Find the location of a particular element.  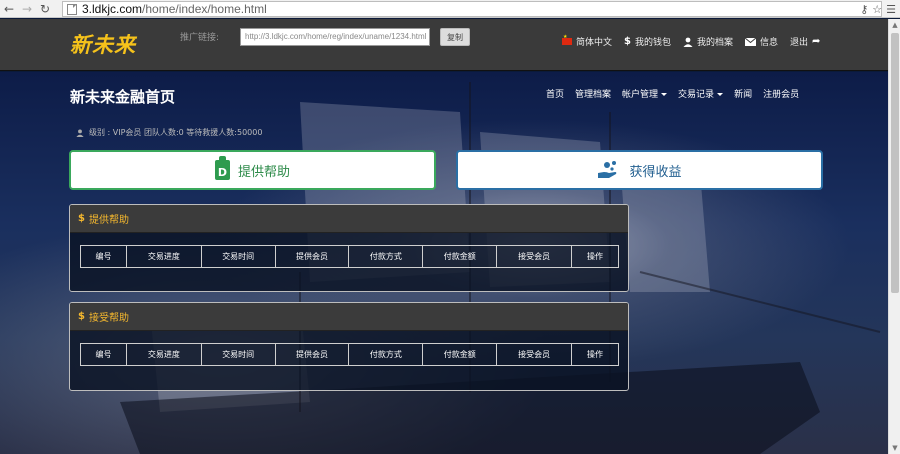

provide-help-label: 提供帮助 is located at coordinates (263, 172).